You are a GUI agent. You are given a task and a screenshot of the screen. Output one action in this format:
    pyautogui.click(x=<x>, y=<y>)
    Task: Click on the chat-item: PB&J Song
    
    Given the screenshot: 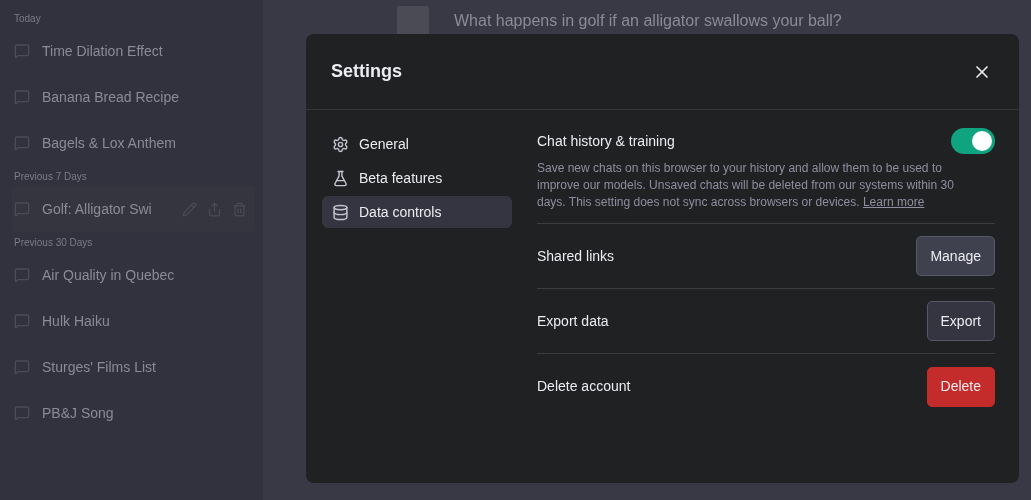 What is the action you would take?
    pyautogui.click(x=133, y=413)
    